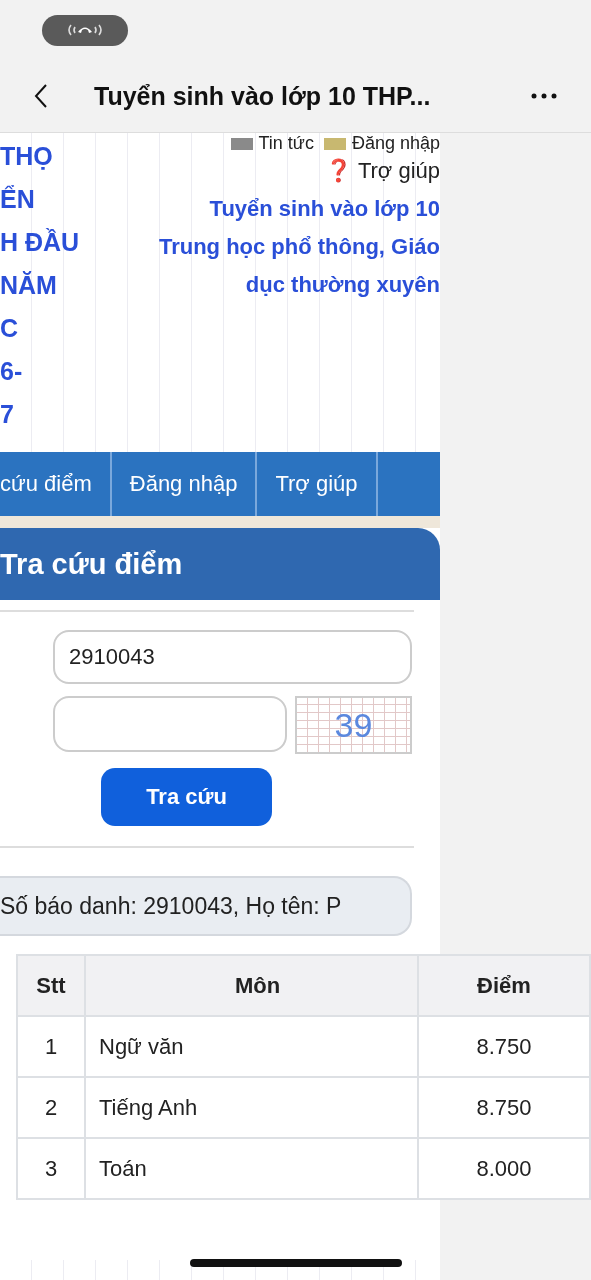 This screenshot has height=1280, width=591. What do you see at coordinates (51, 985) in the screenshot?
I see `column-header: Stt` at bounding box center [51, 985].